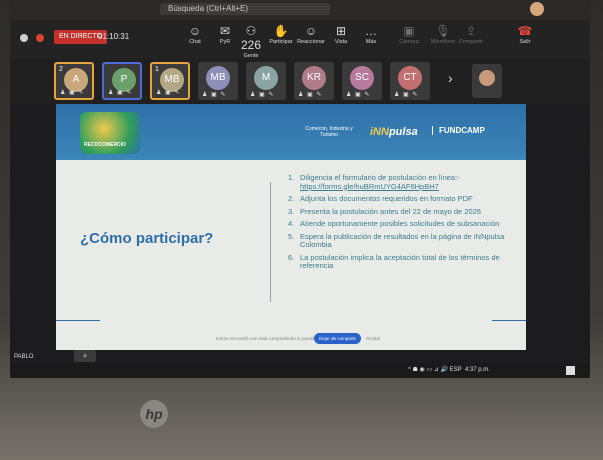 This screenshot has width=603, height=460. I want to click on participant-avatar: M, so click(266, 78).